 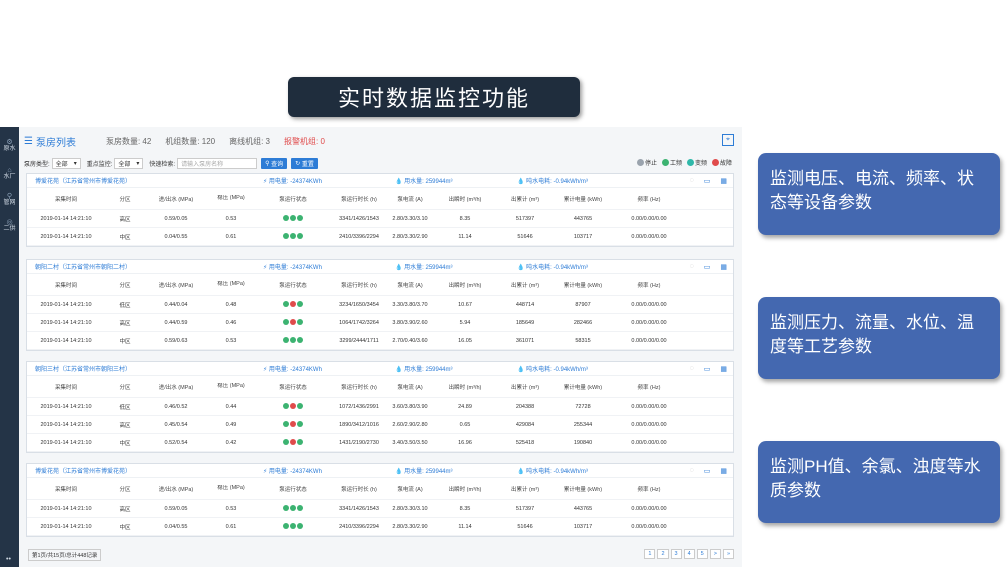 What do you see at coordinates (525, 424) in the screenshot?
I see `table-cell: 429084` at bounding box center [525, 424].